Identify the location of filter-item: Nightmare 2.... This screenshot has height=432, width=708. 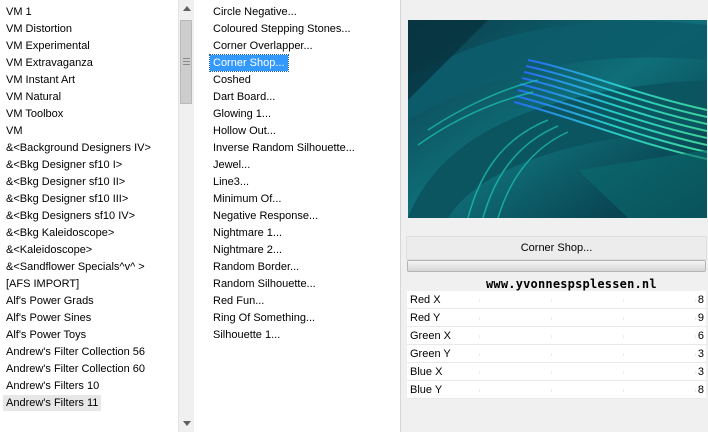
(247, 250).